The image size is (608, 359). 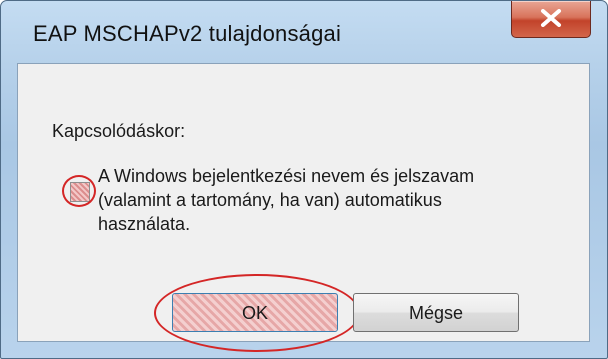 What do you see at coordinates (436, 312) in the screenshot?
I see `cancel-button: Mégse` at bounding box center [436, 312].